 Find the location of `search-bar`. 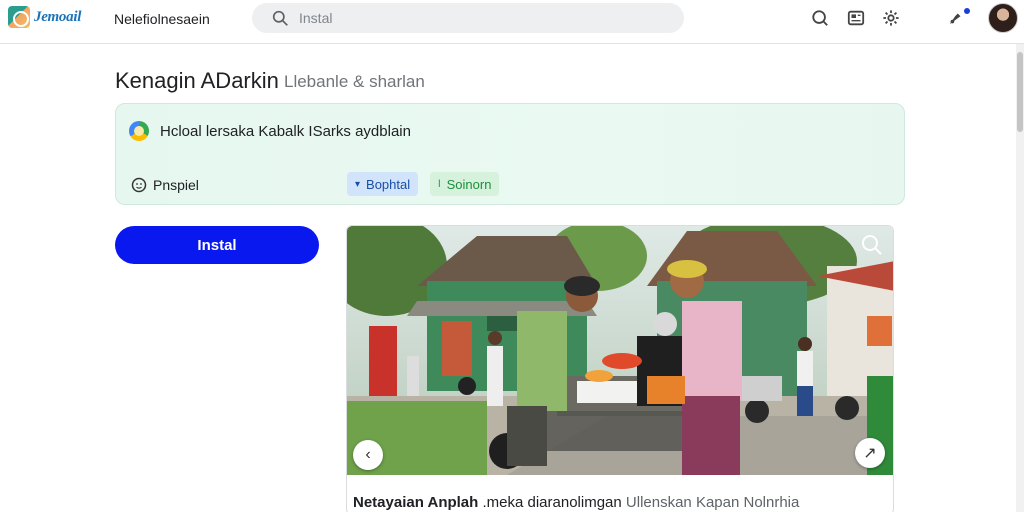

search-bar is located at coordinates (468, 18).